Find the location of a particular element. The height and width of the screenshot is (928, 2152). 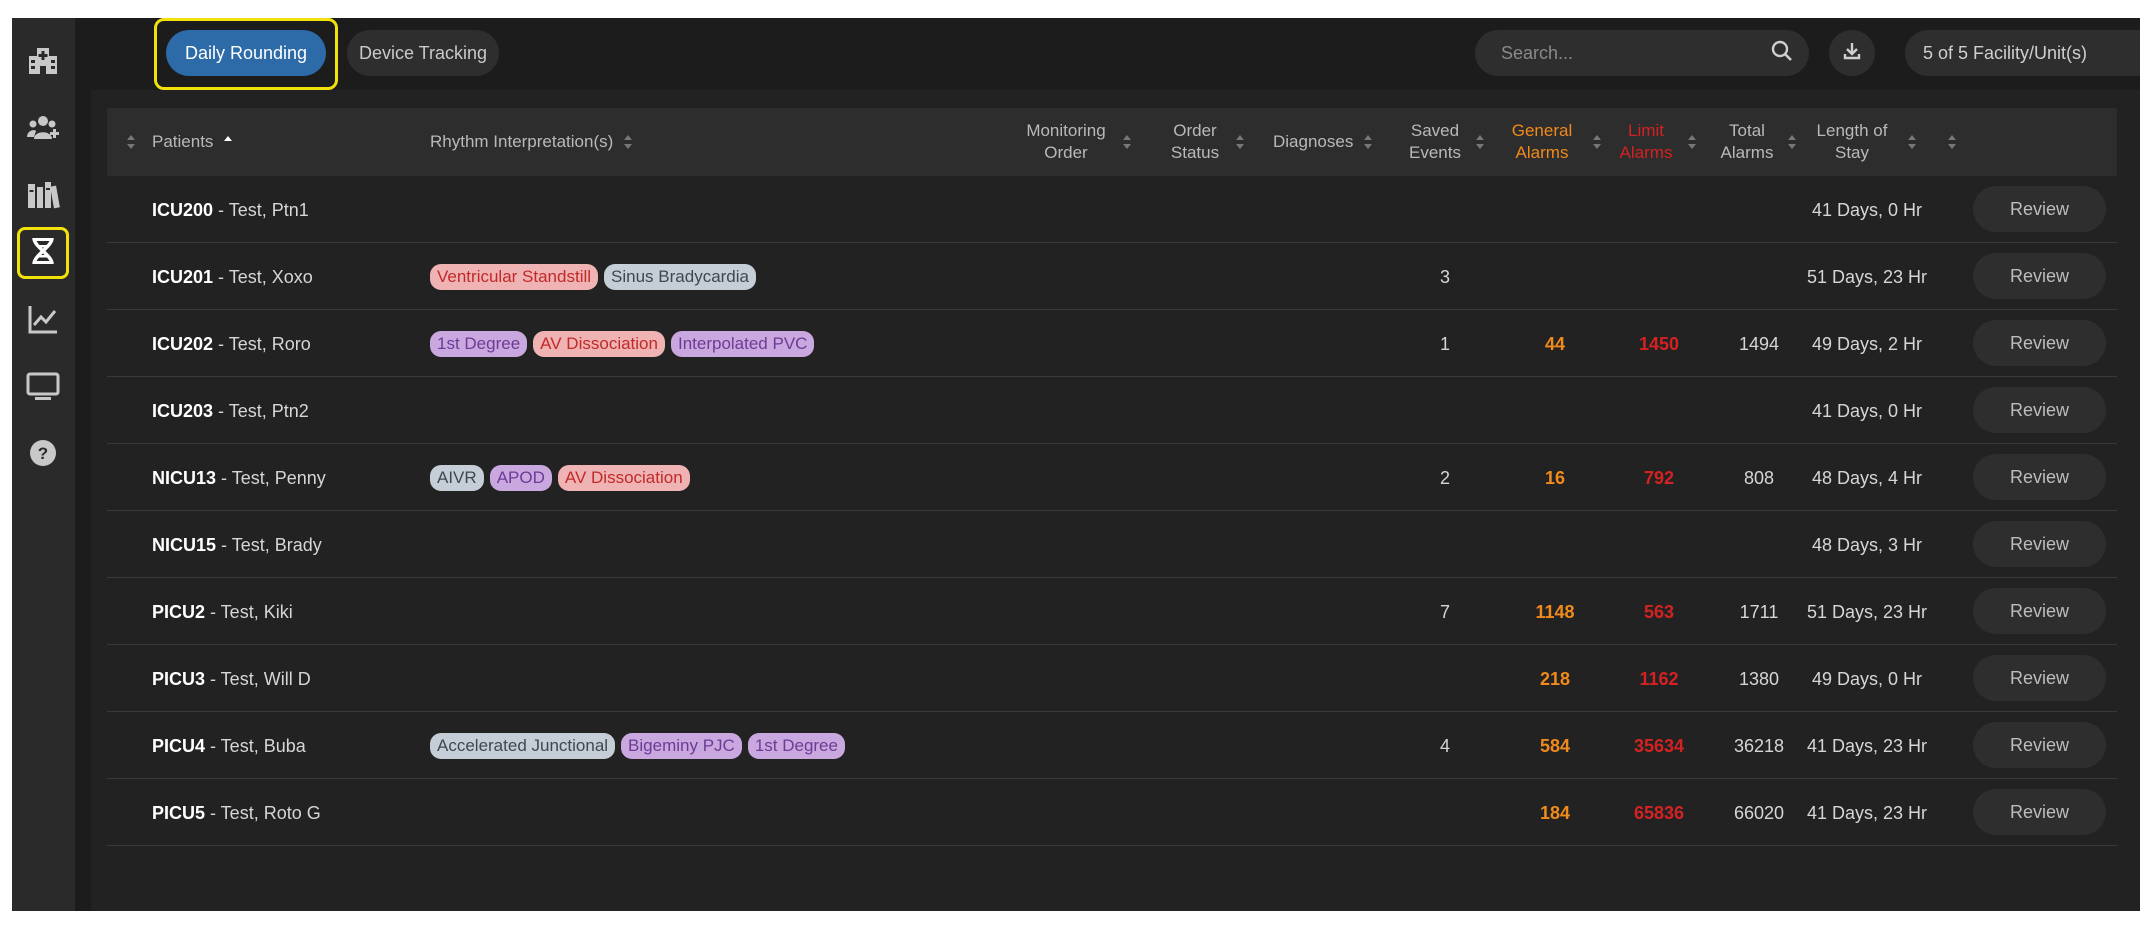

header-order-status: Order Status is located at coordinates (1205, 142).